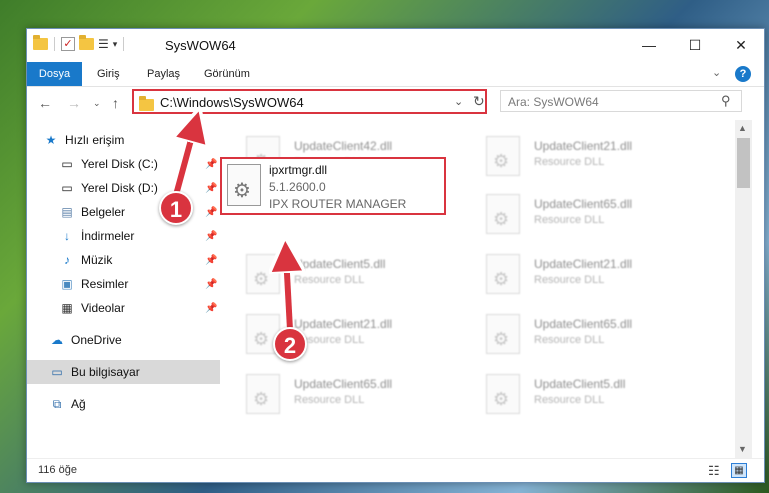  What do you see at coordinates (163, 74) in the screenshot?
I see `tab-share: Paylaş` at bounding box center [163, 74].